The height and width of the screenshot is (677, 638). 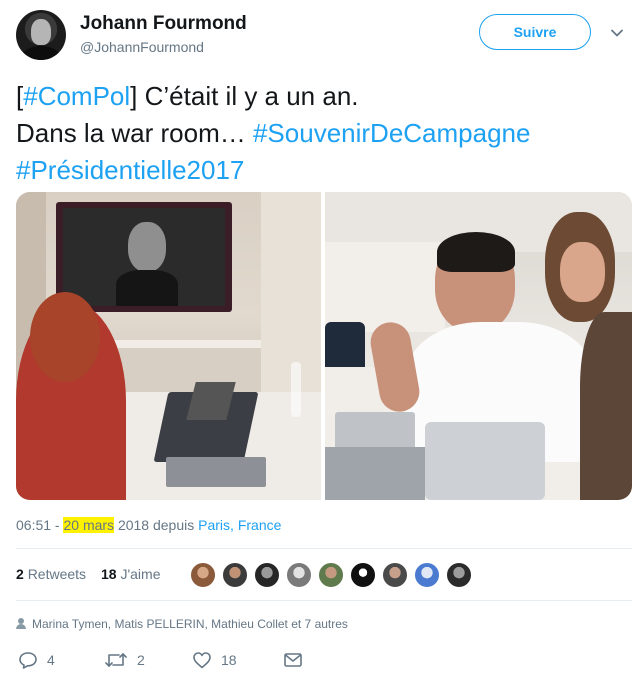 What do you see at coordinates (142, 47) in the screenshot?
I see `user-handle: @JohannFourmond` at bounding box center [142, 47].